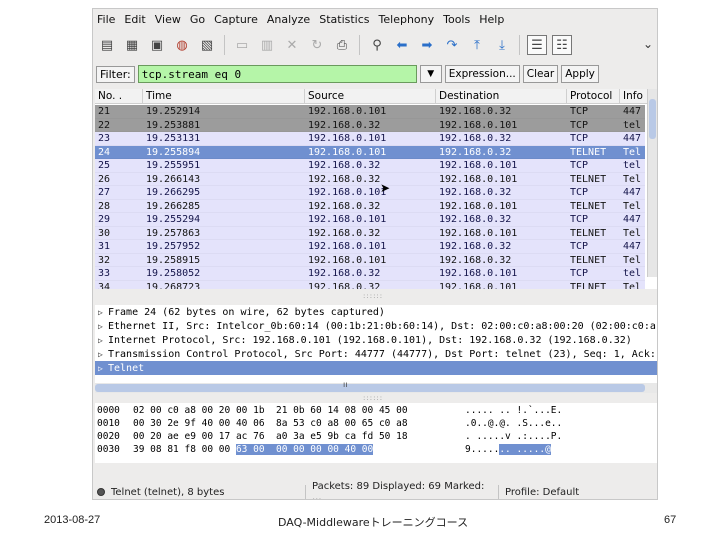 The width and height of the screenshot is (720, 540). What do you see at coordinates (501, 96) in the screenshot?
I see `column-header-destination: Destination` at bounding box center [501, 96].